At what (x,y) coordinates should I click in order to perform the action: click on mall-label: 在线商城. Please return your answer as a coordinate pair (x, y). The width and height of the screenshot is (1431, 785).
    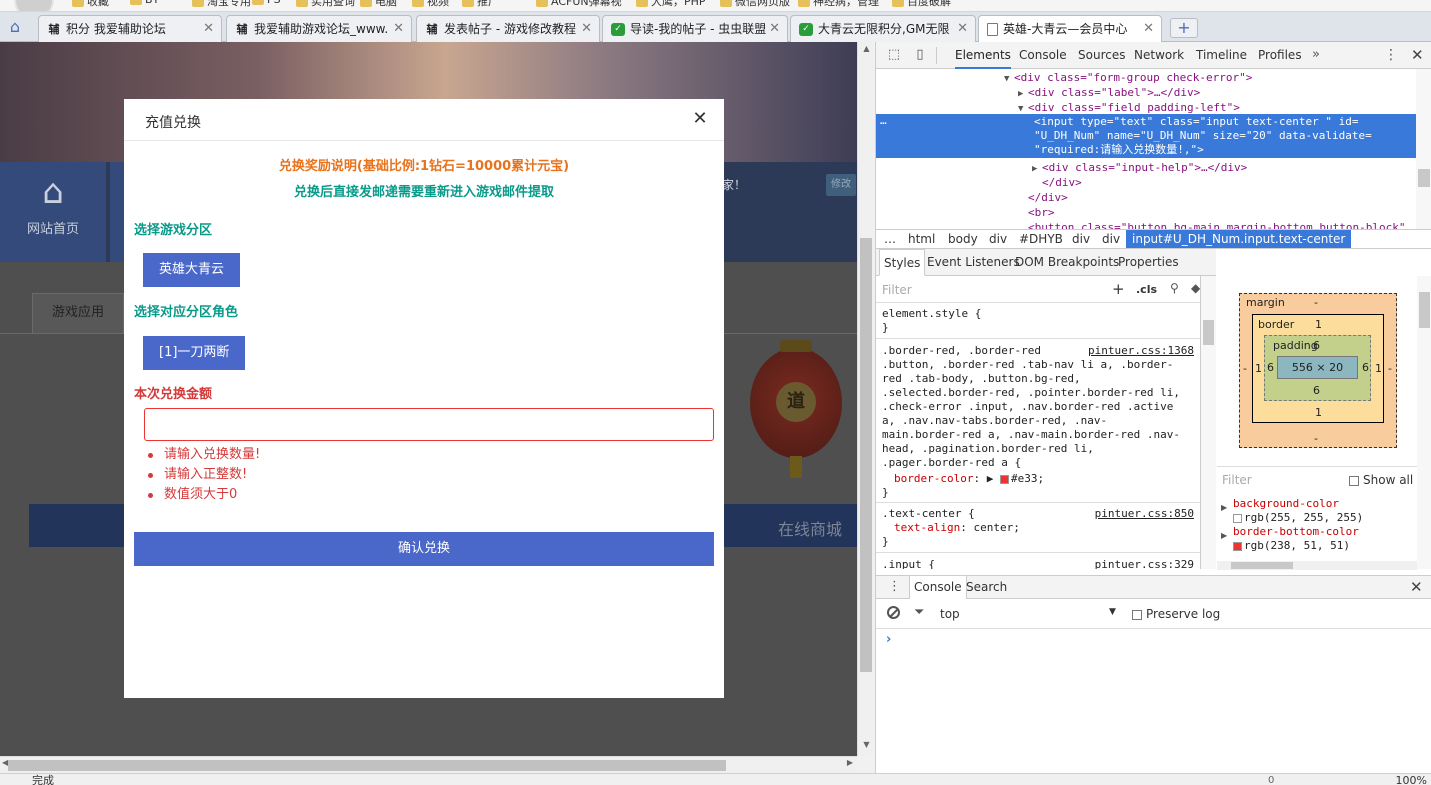
    Looking at the image, I should click on (810, 528).